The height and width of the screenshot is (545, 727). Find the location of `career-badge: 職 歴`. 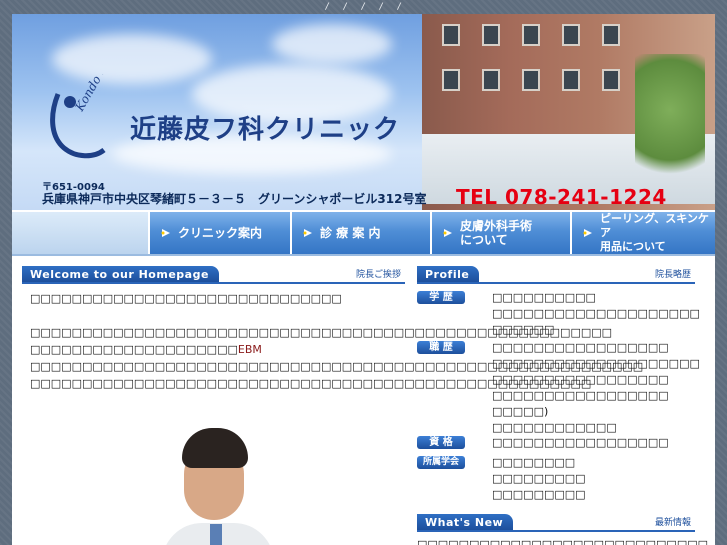

career-badge: 職 歴 is located at coordinates (441, 347).